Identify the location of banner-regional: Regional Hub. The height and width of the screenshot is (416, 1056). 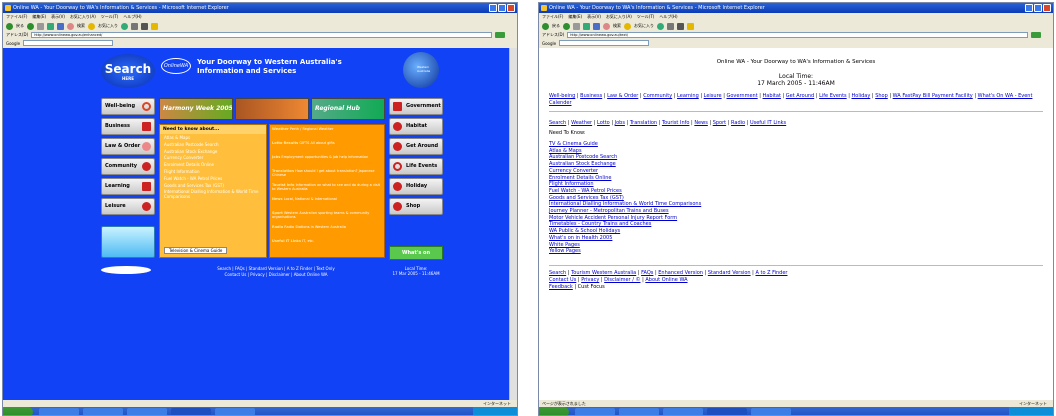
(348, 109).